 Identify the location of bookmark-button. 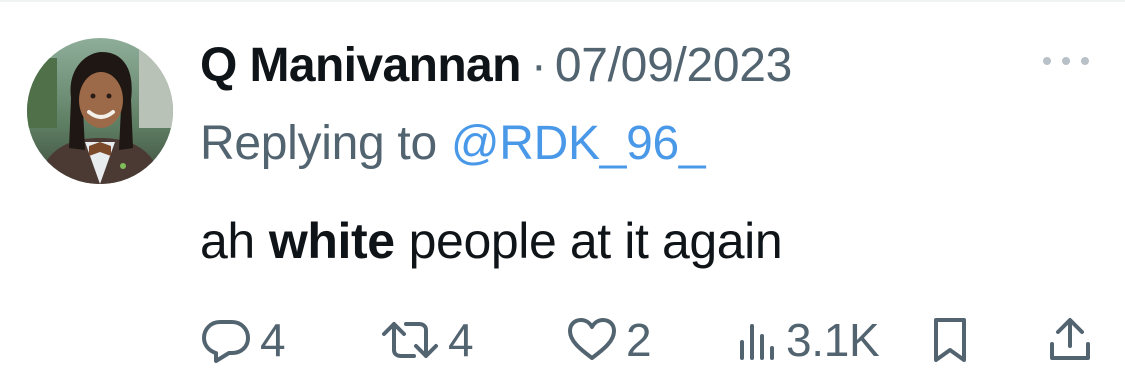
(950, 340).